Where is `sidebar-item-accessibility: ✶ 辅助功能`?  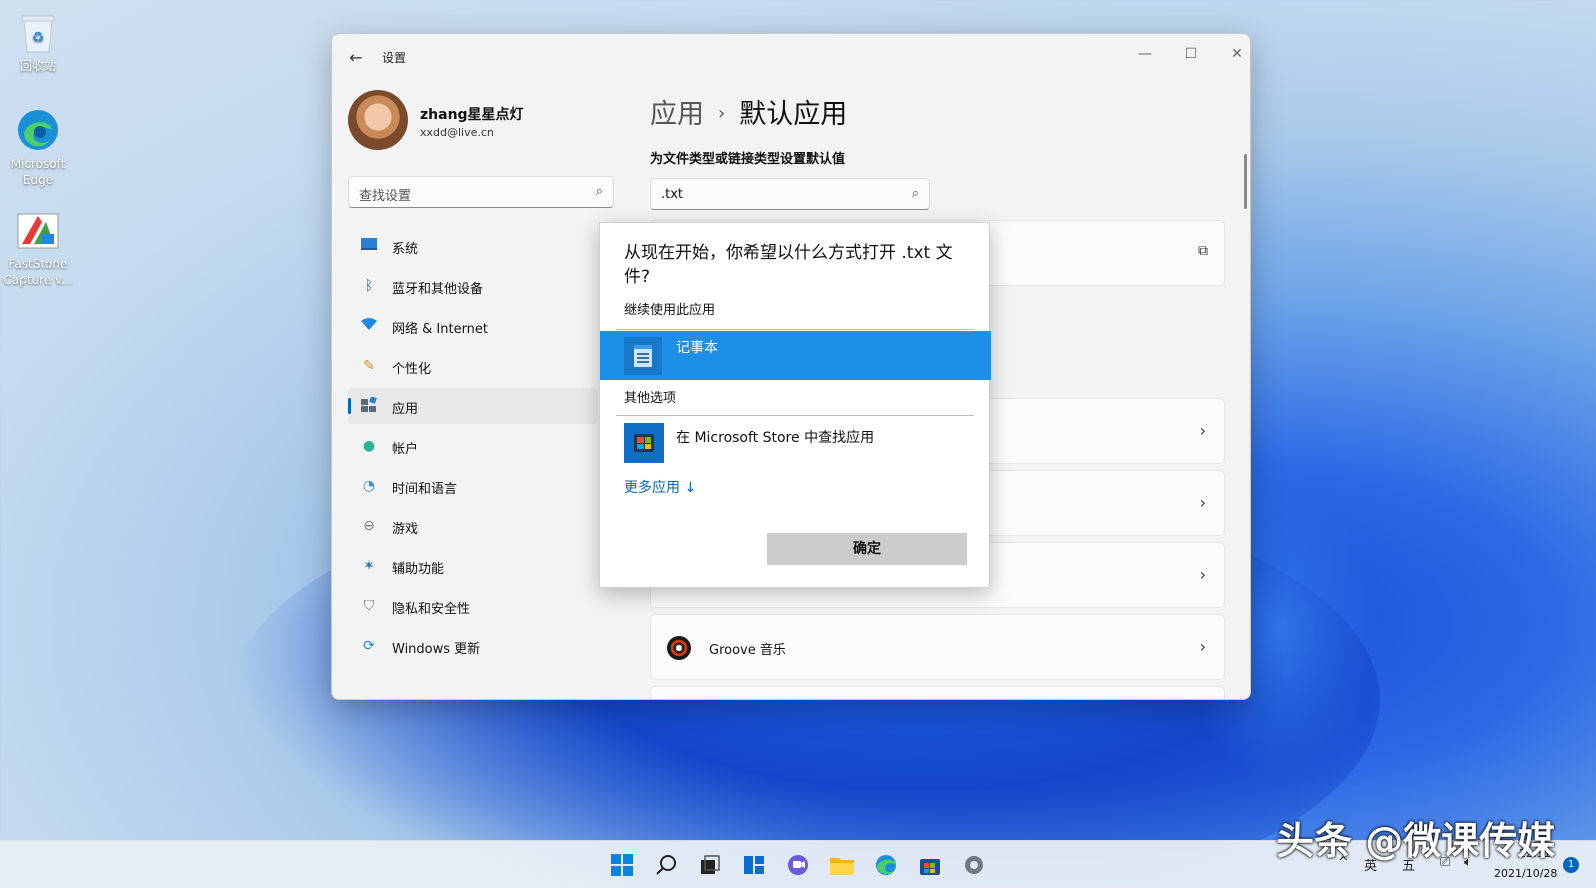 sidebar-item-accessibility: ✶ 辅助功能 is located at coordinates (473, 566).